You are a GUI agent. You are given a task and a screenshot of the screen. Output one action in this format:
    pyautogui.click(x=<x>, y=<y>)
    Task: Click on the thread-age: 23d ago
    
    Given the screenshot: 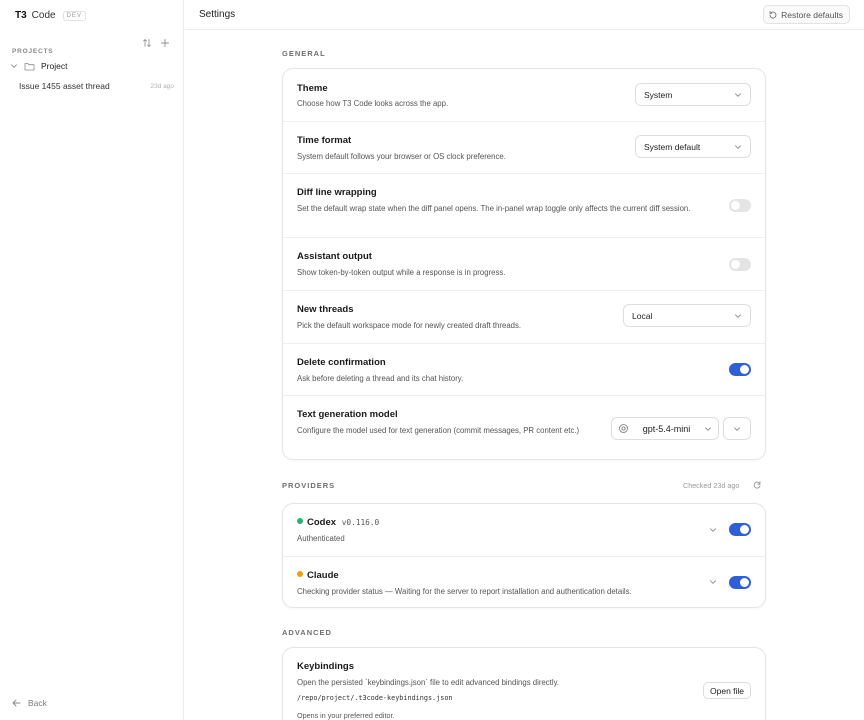 What is the action you would take?
    pyautogui.click(x=162, y=86)
    